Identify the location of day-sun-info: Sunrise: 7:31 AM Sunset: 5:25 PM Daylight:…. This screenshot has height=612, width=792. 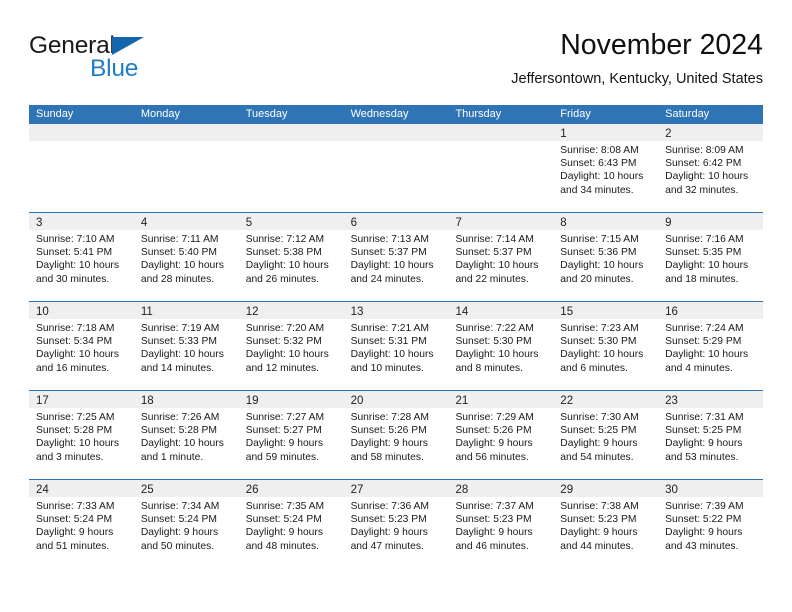
(710, 436).